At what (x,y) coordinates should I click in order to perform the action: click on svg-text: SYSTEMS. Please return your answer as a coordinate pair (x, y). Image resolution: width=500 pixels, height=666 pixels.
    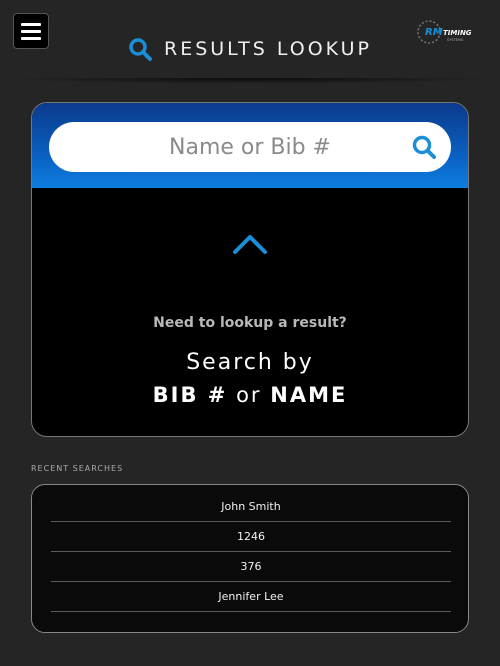
    Looking at the image, I should click on (455, 40).